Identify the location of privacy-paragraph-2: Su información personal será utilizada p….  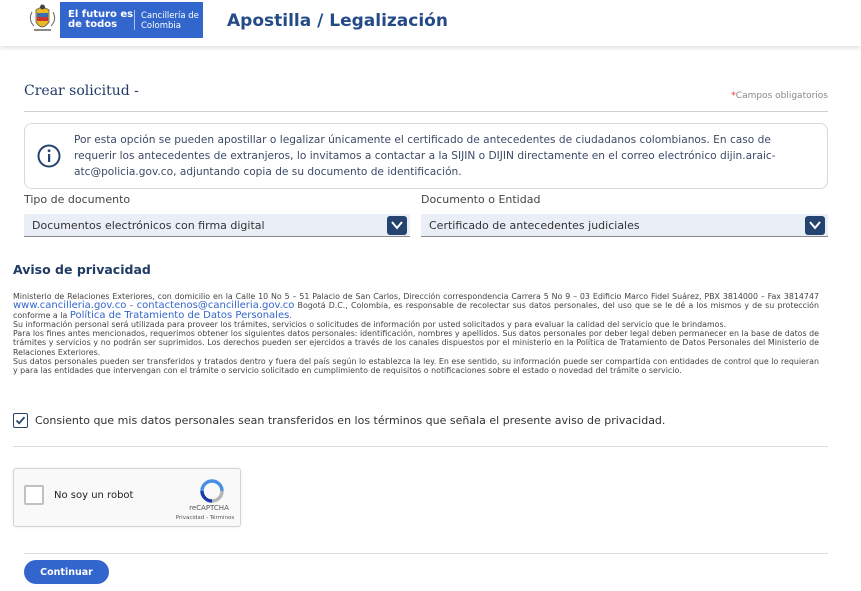
(370, 324).